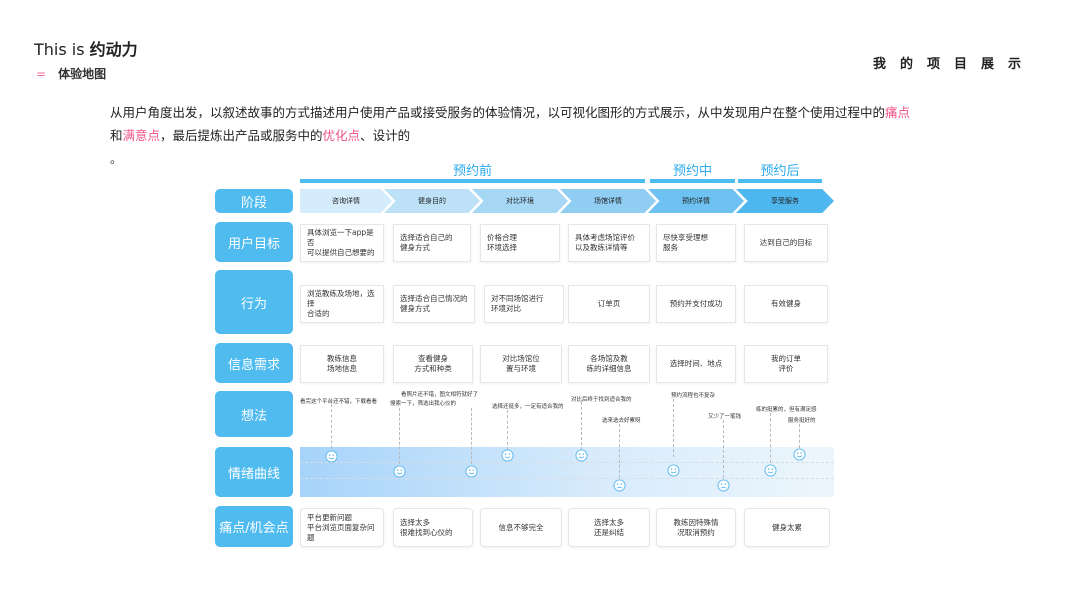 The image size is (1067, 600). I want to click on behavior-cell-3: 对不同场馆进行 环境对比, so click(524, 304).